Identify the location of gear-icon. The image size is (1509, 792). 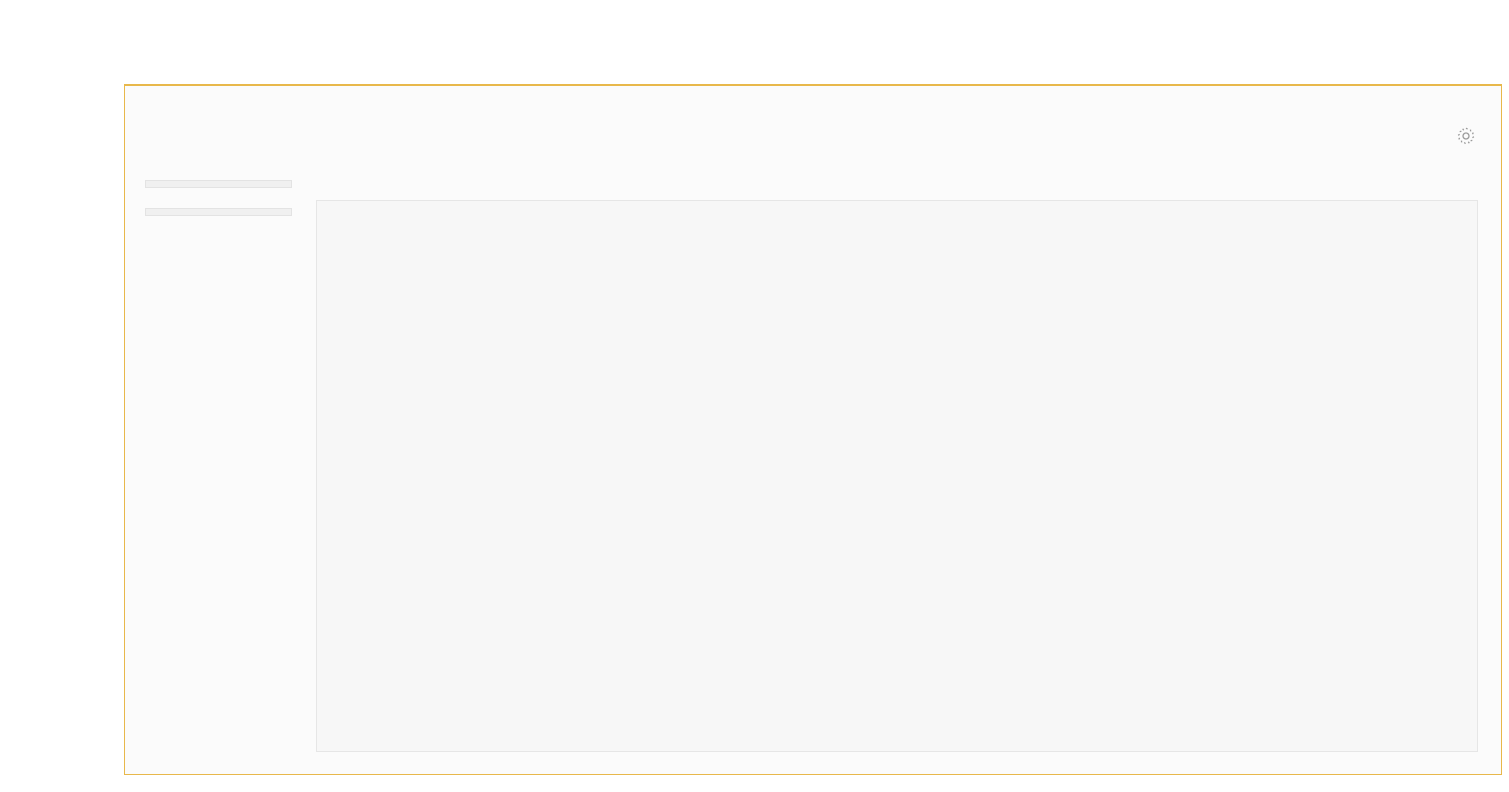
(1465, 135).